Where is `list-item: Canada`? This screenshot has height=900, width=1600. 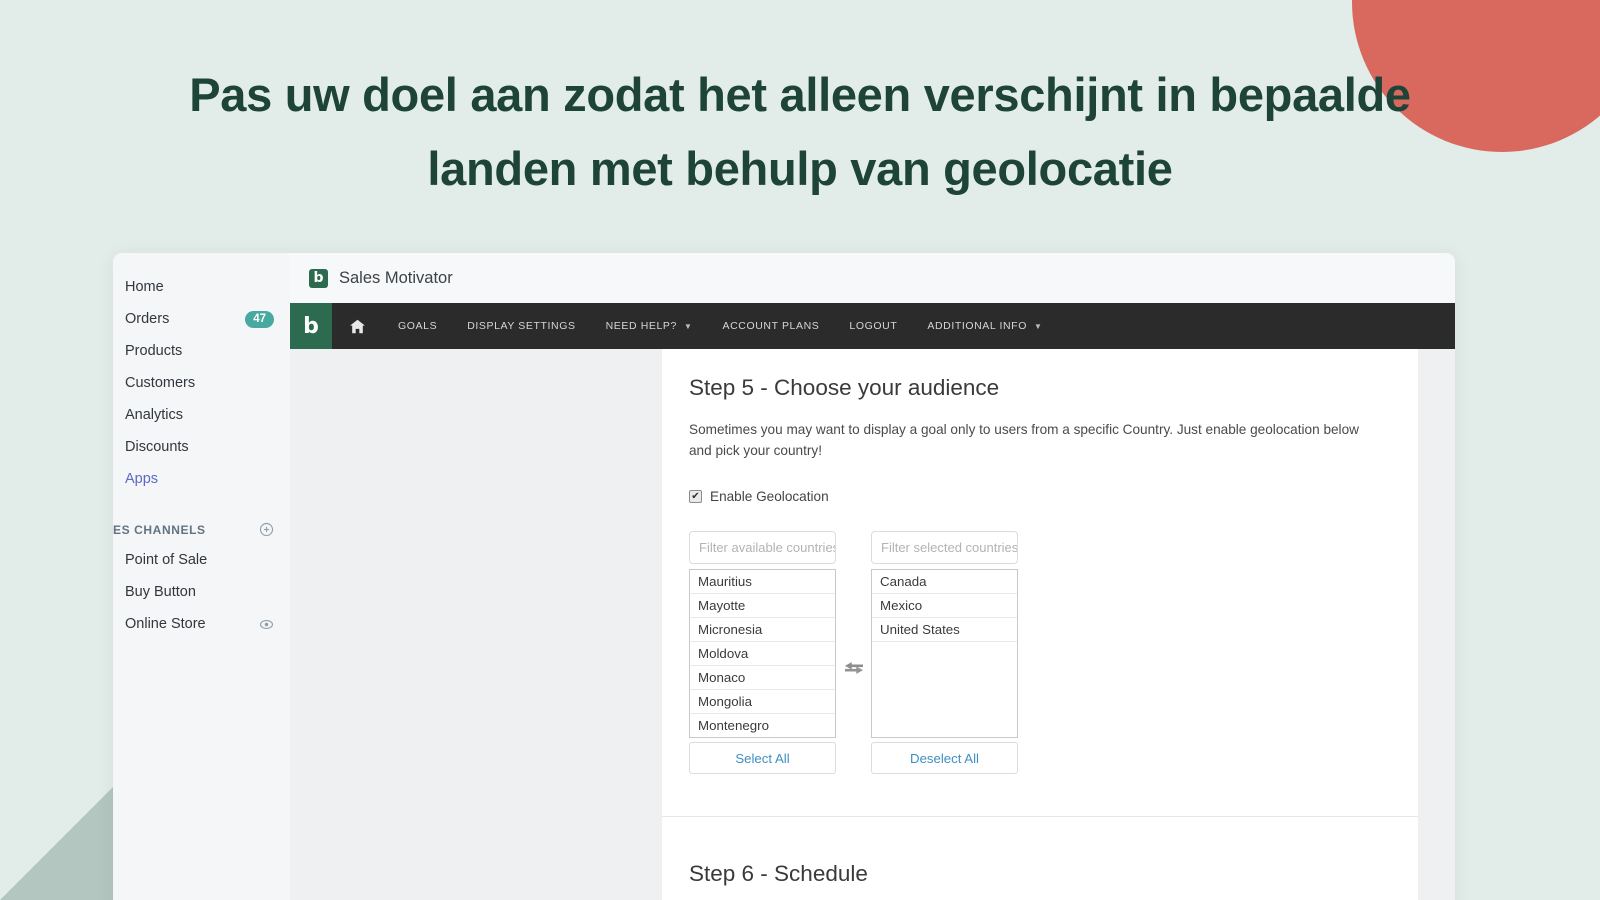
list-item: Canada is located at coordinates (944, 582).